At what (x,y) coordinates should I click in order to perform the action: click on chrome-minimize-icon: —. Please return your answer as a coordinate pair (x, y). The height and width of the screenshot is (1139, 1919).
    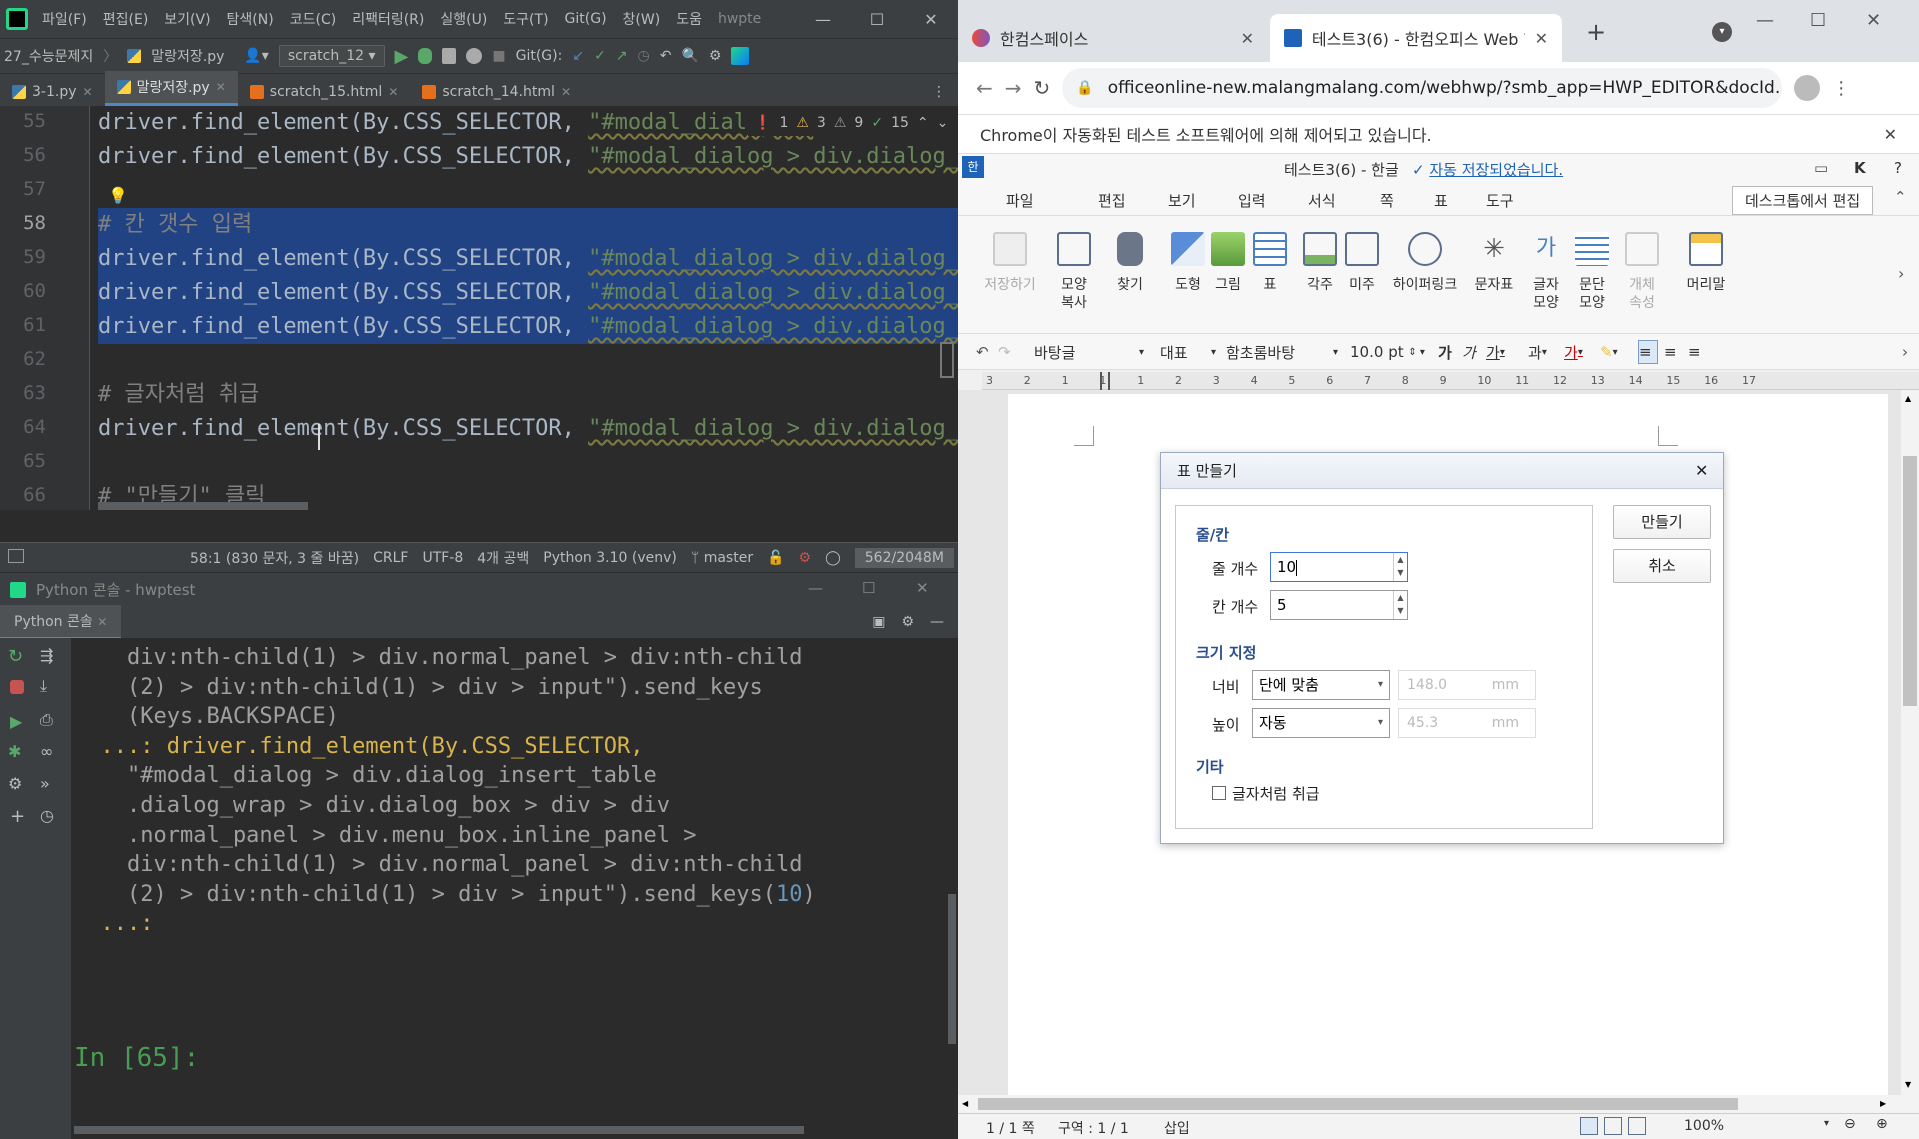
    Looking at the image, I should click on (1765, 20).